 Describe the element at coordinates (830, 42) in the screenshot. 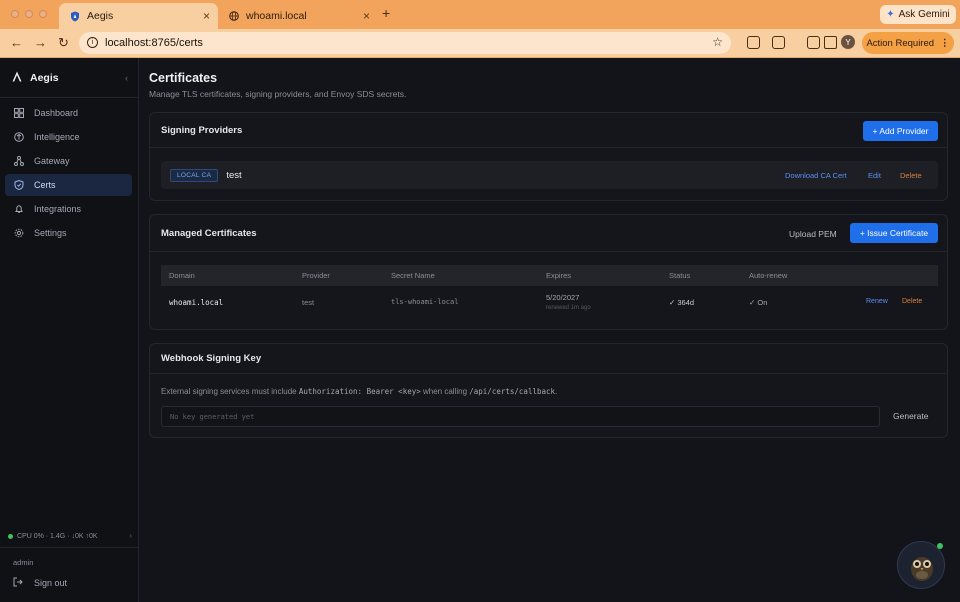

I see `screenshot-icon` at that location.